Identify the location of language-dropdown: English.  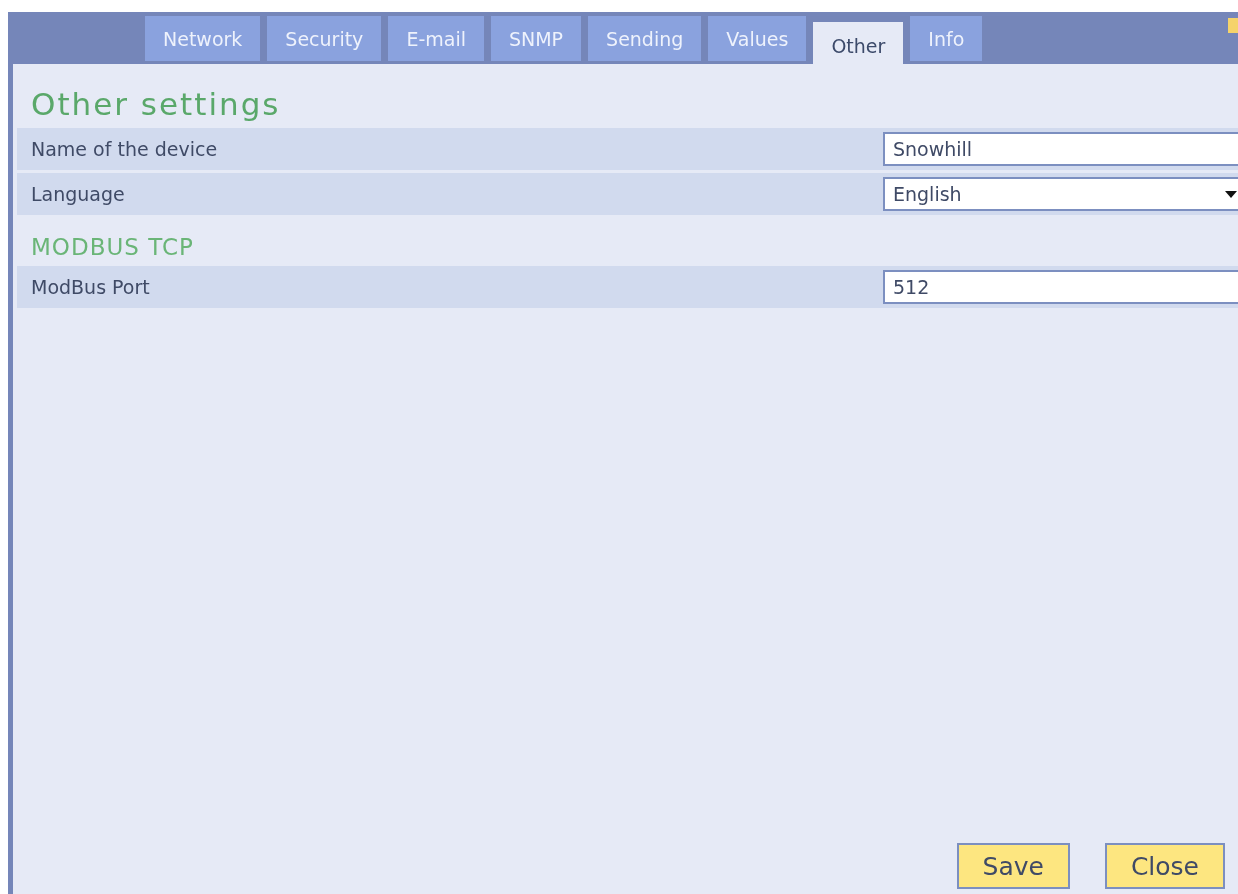
(1060, 194).